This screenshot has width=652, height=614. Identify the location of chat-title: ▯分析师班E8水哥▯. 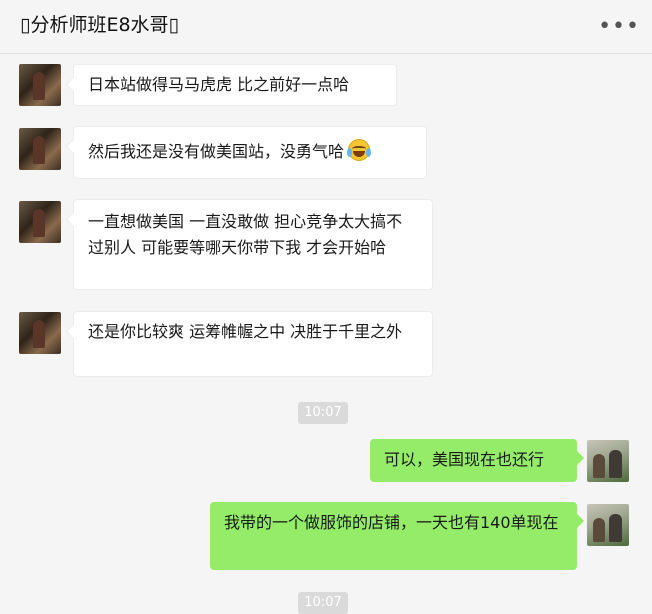
(100, 25).